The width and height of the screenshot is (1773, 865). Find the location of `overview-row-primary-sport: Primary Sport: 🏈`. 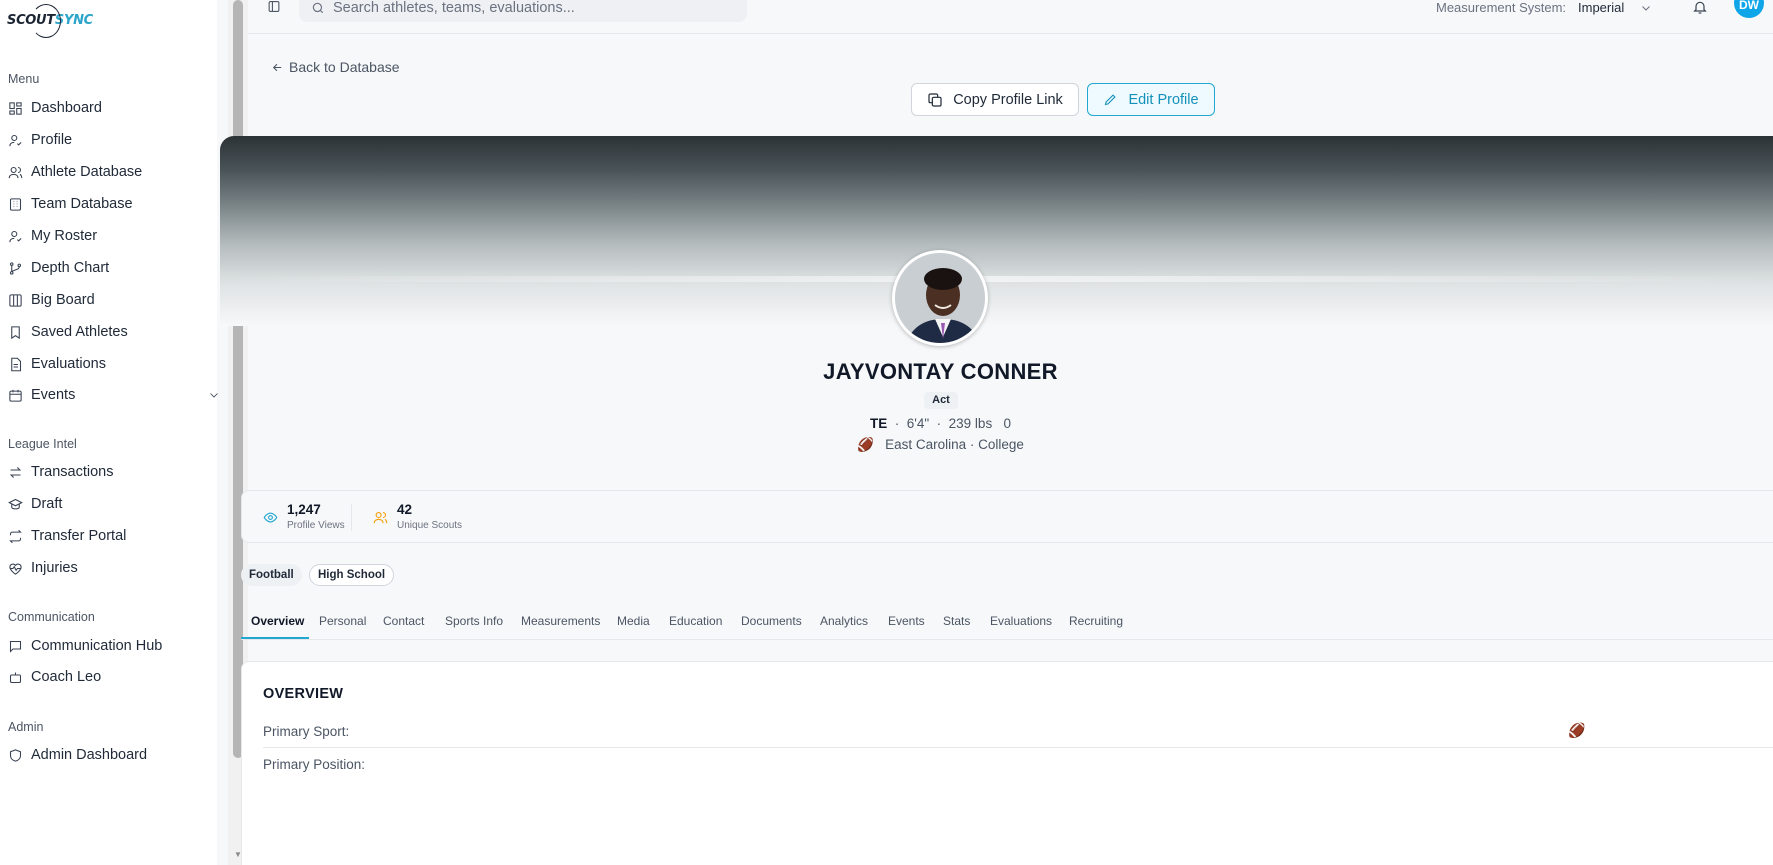

overview-row-primary-sport: Primary Sport: 🏈 is located at coordinates (1018, 732).